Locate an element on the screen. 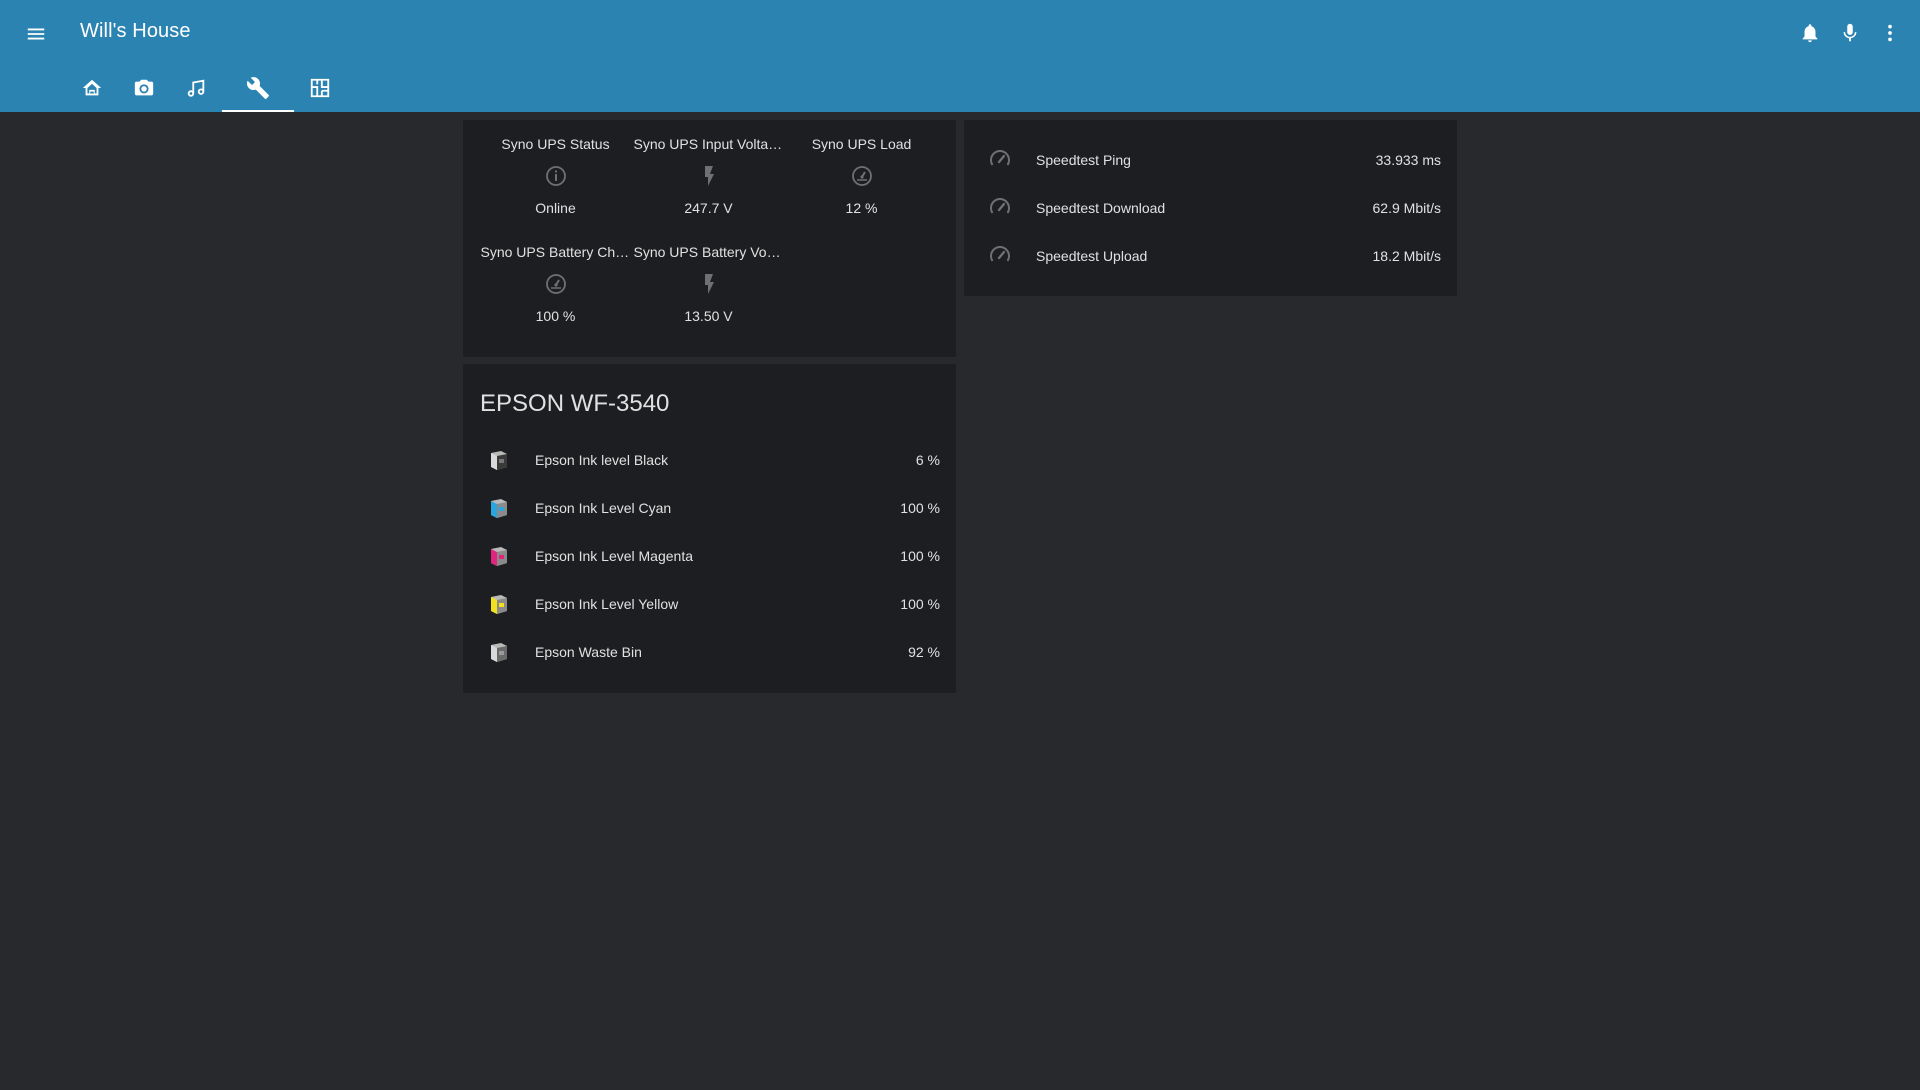  tab-floorplan is located at coordinates (320, 88).